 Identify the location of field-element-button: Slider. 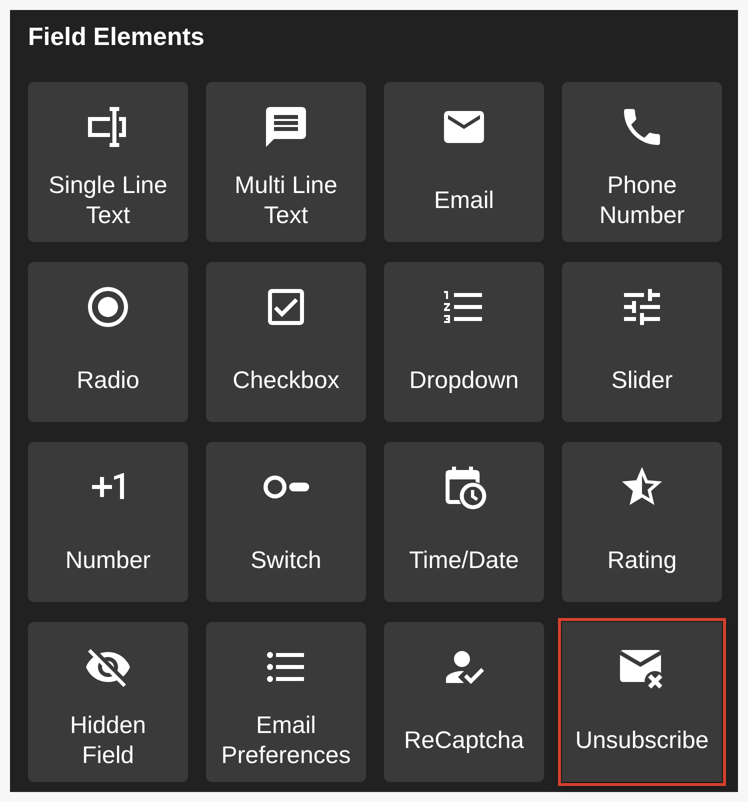
(642, 342).